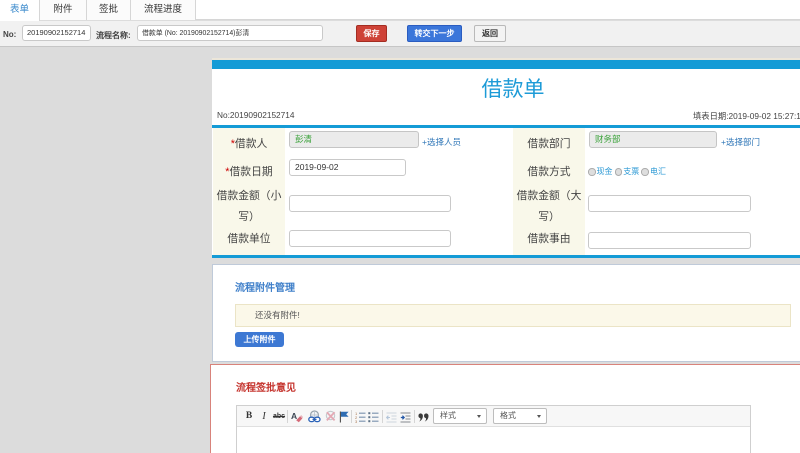  Describe the element at coordinates (294, 416) in the screenshot. I see `svg-text: A` at that location.